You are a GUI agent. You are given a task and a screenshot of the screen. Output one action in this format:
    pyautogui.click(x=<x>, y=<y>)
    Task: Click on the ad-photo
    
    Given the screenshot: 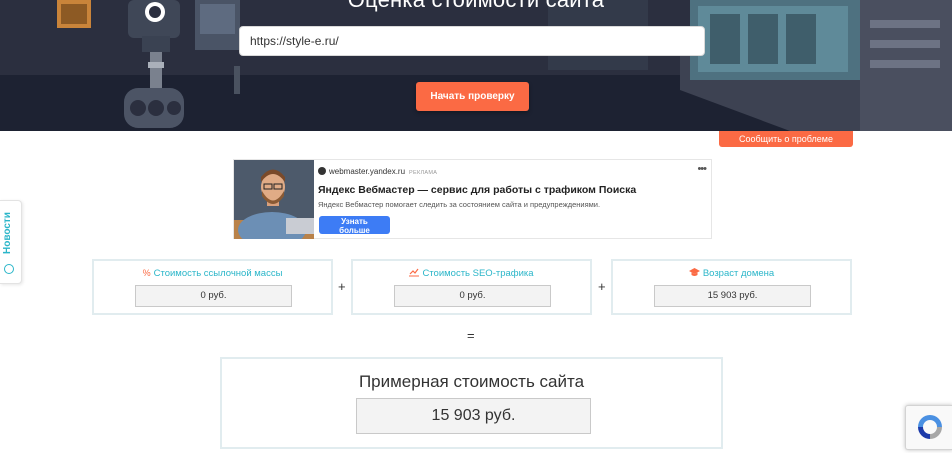 What is the action you would take?
    pyautogui.click(x=274, y=199)
    